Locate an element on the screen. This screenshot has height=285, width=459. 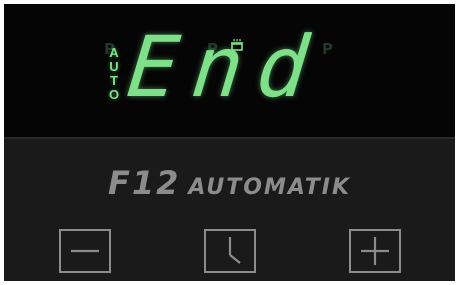
clock-icon is located at coordinates (234, 250).